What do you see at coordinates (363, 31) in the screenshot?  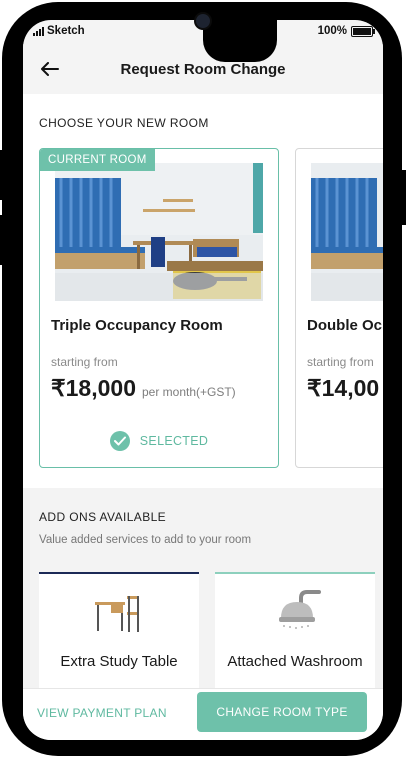 I see `battery-icon` at bounding box center [363, 31].